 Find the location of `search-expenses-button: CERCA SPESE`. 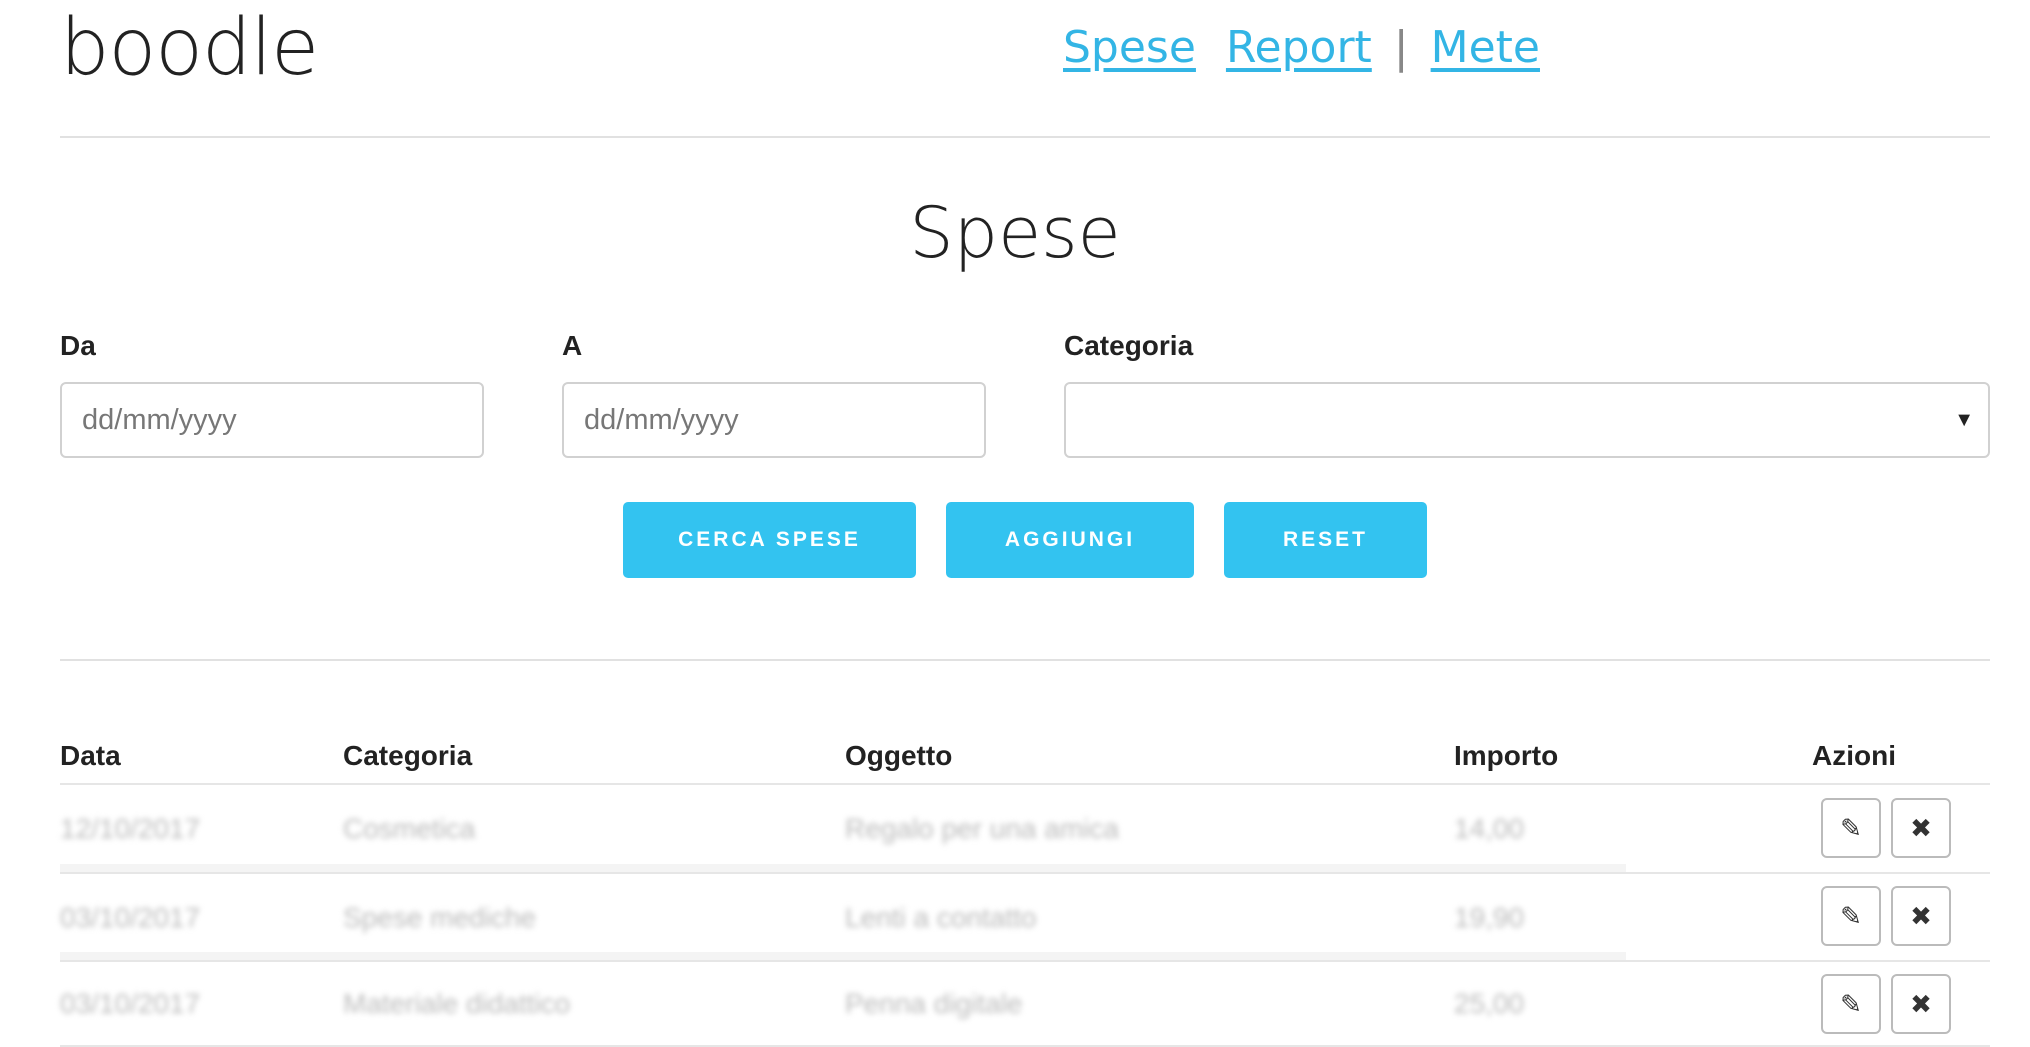

search-expenses-button: CERCA SPESE is located at coordinates (769, 540).